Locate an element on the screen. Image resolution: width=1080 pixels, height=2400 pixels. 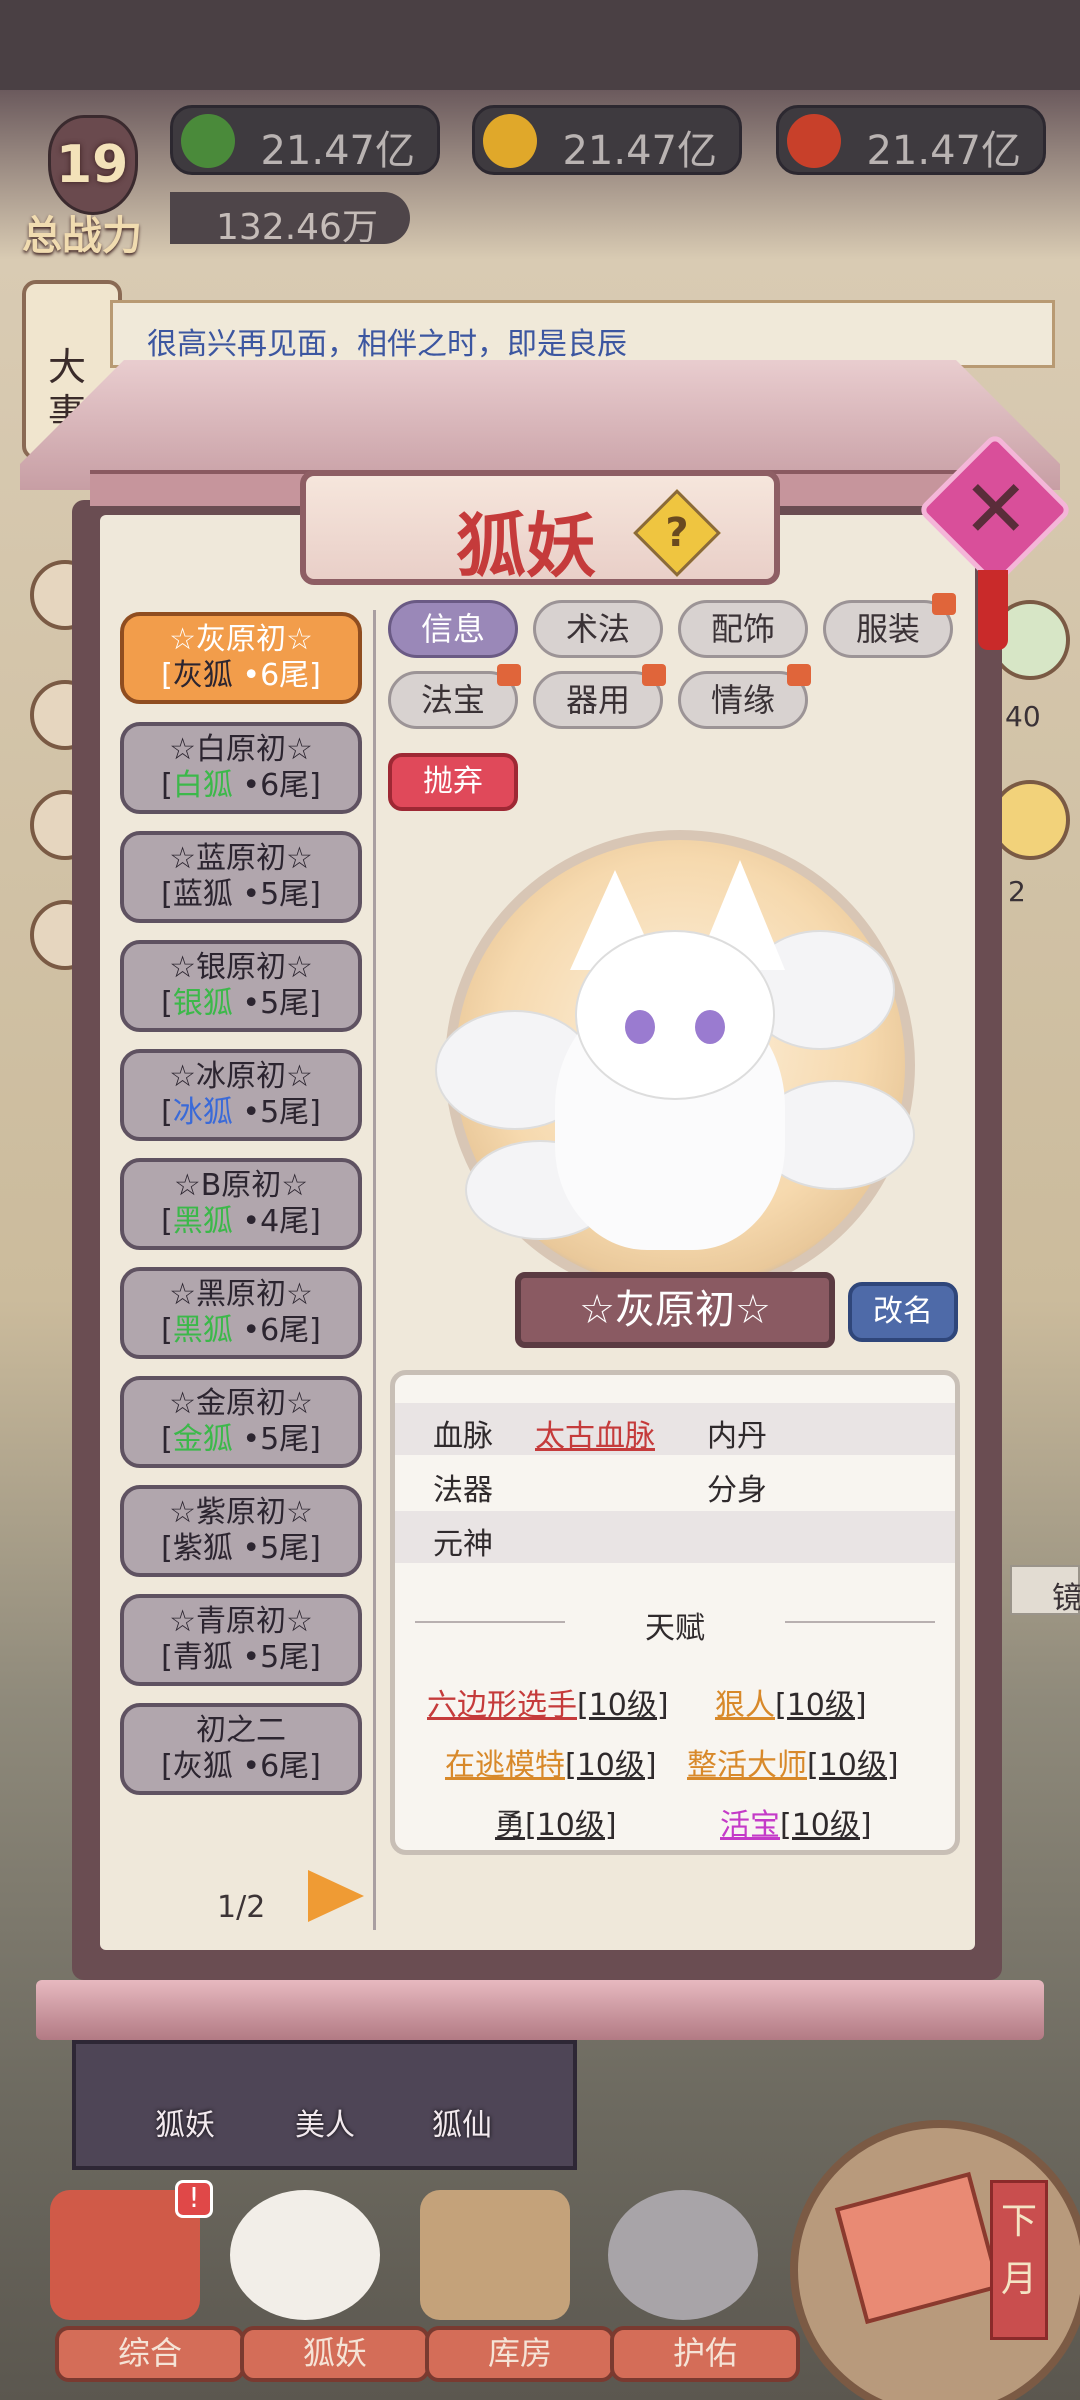
discard-button: 抛弃 is located at coordinates (453, 782).